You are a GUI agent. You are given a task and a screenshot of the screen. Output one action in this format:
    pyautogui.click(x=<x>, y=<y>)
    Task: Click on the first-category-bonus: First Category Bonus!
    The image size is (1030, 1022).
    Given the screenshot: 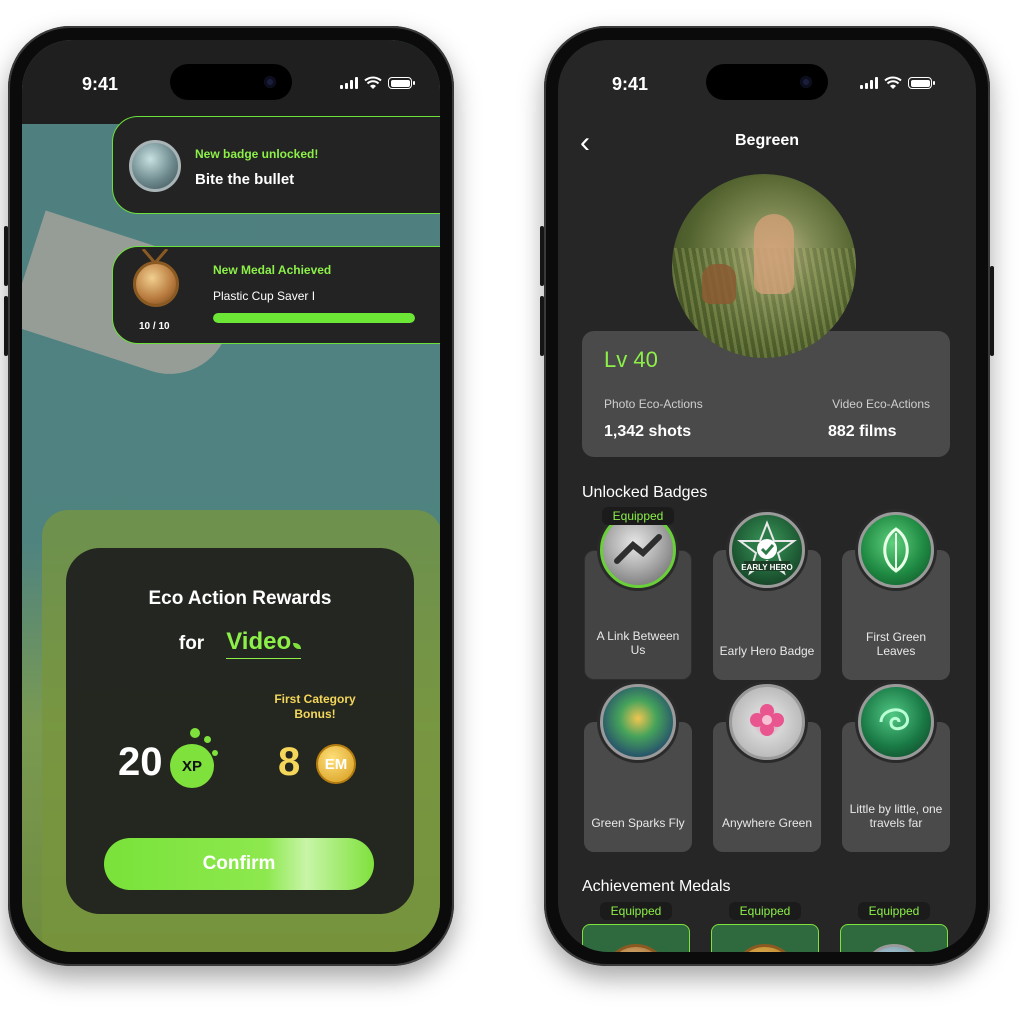 What is the action you would take?
    pyautogui.click(x=315, y=706)
    